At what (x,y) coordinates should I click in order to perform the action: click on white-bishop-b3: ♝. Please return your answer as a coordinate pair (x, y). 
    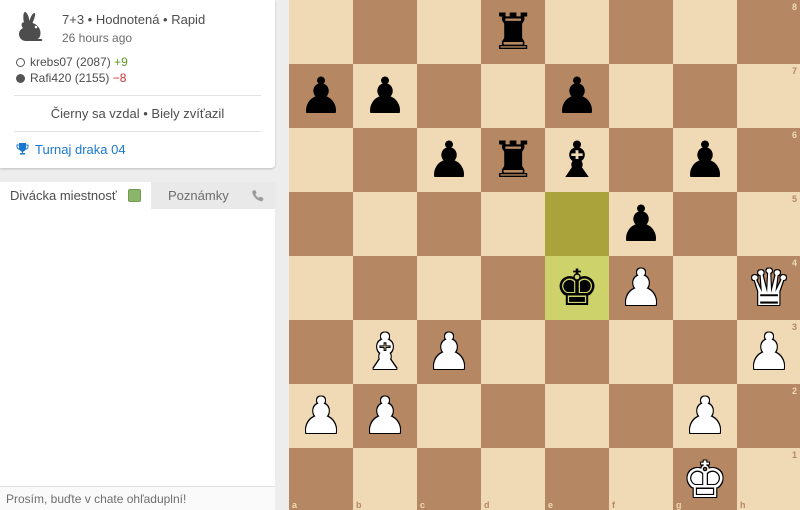
    Looking at the image, I should click on (385, 352).